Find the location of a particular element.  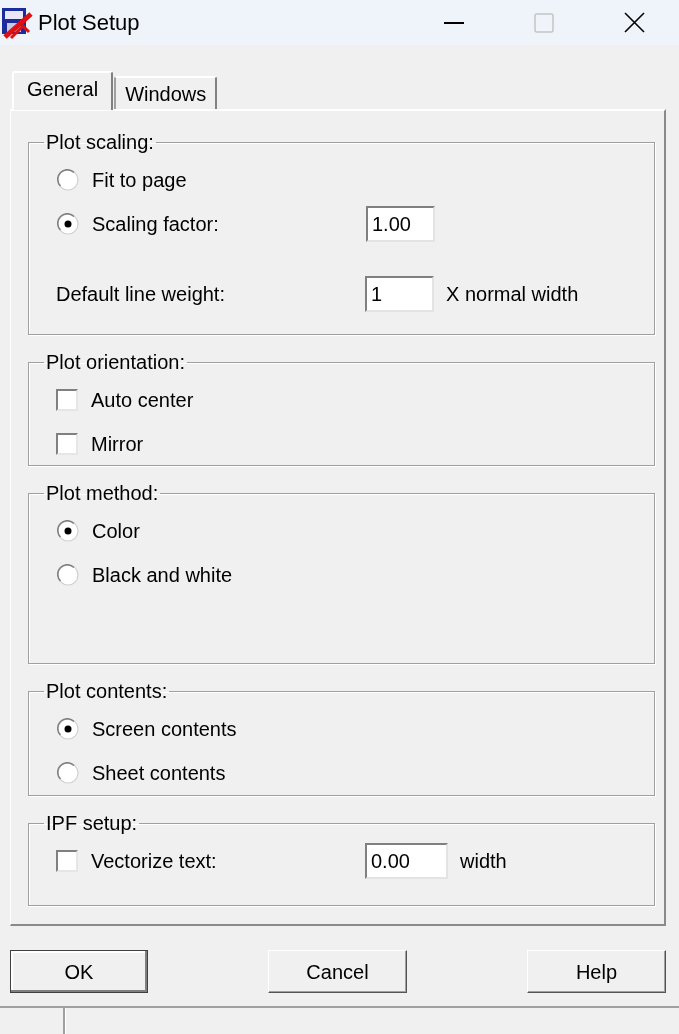

radio-label: Screen contents is located at coordinates (164, 729).